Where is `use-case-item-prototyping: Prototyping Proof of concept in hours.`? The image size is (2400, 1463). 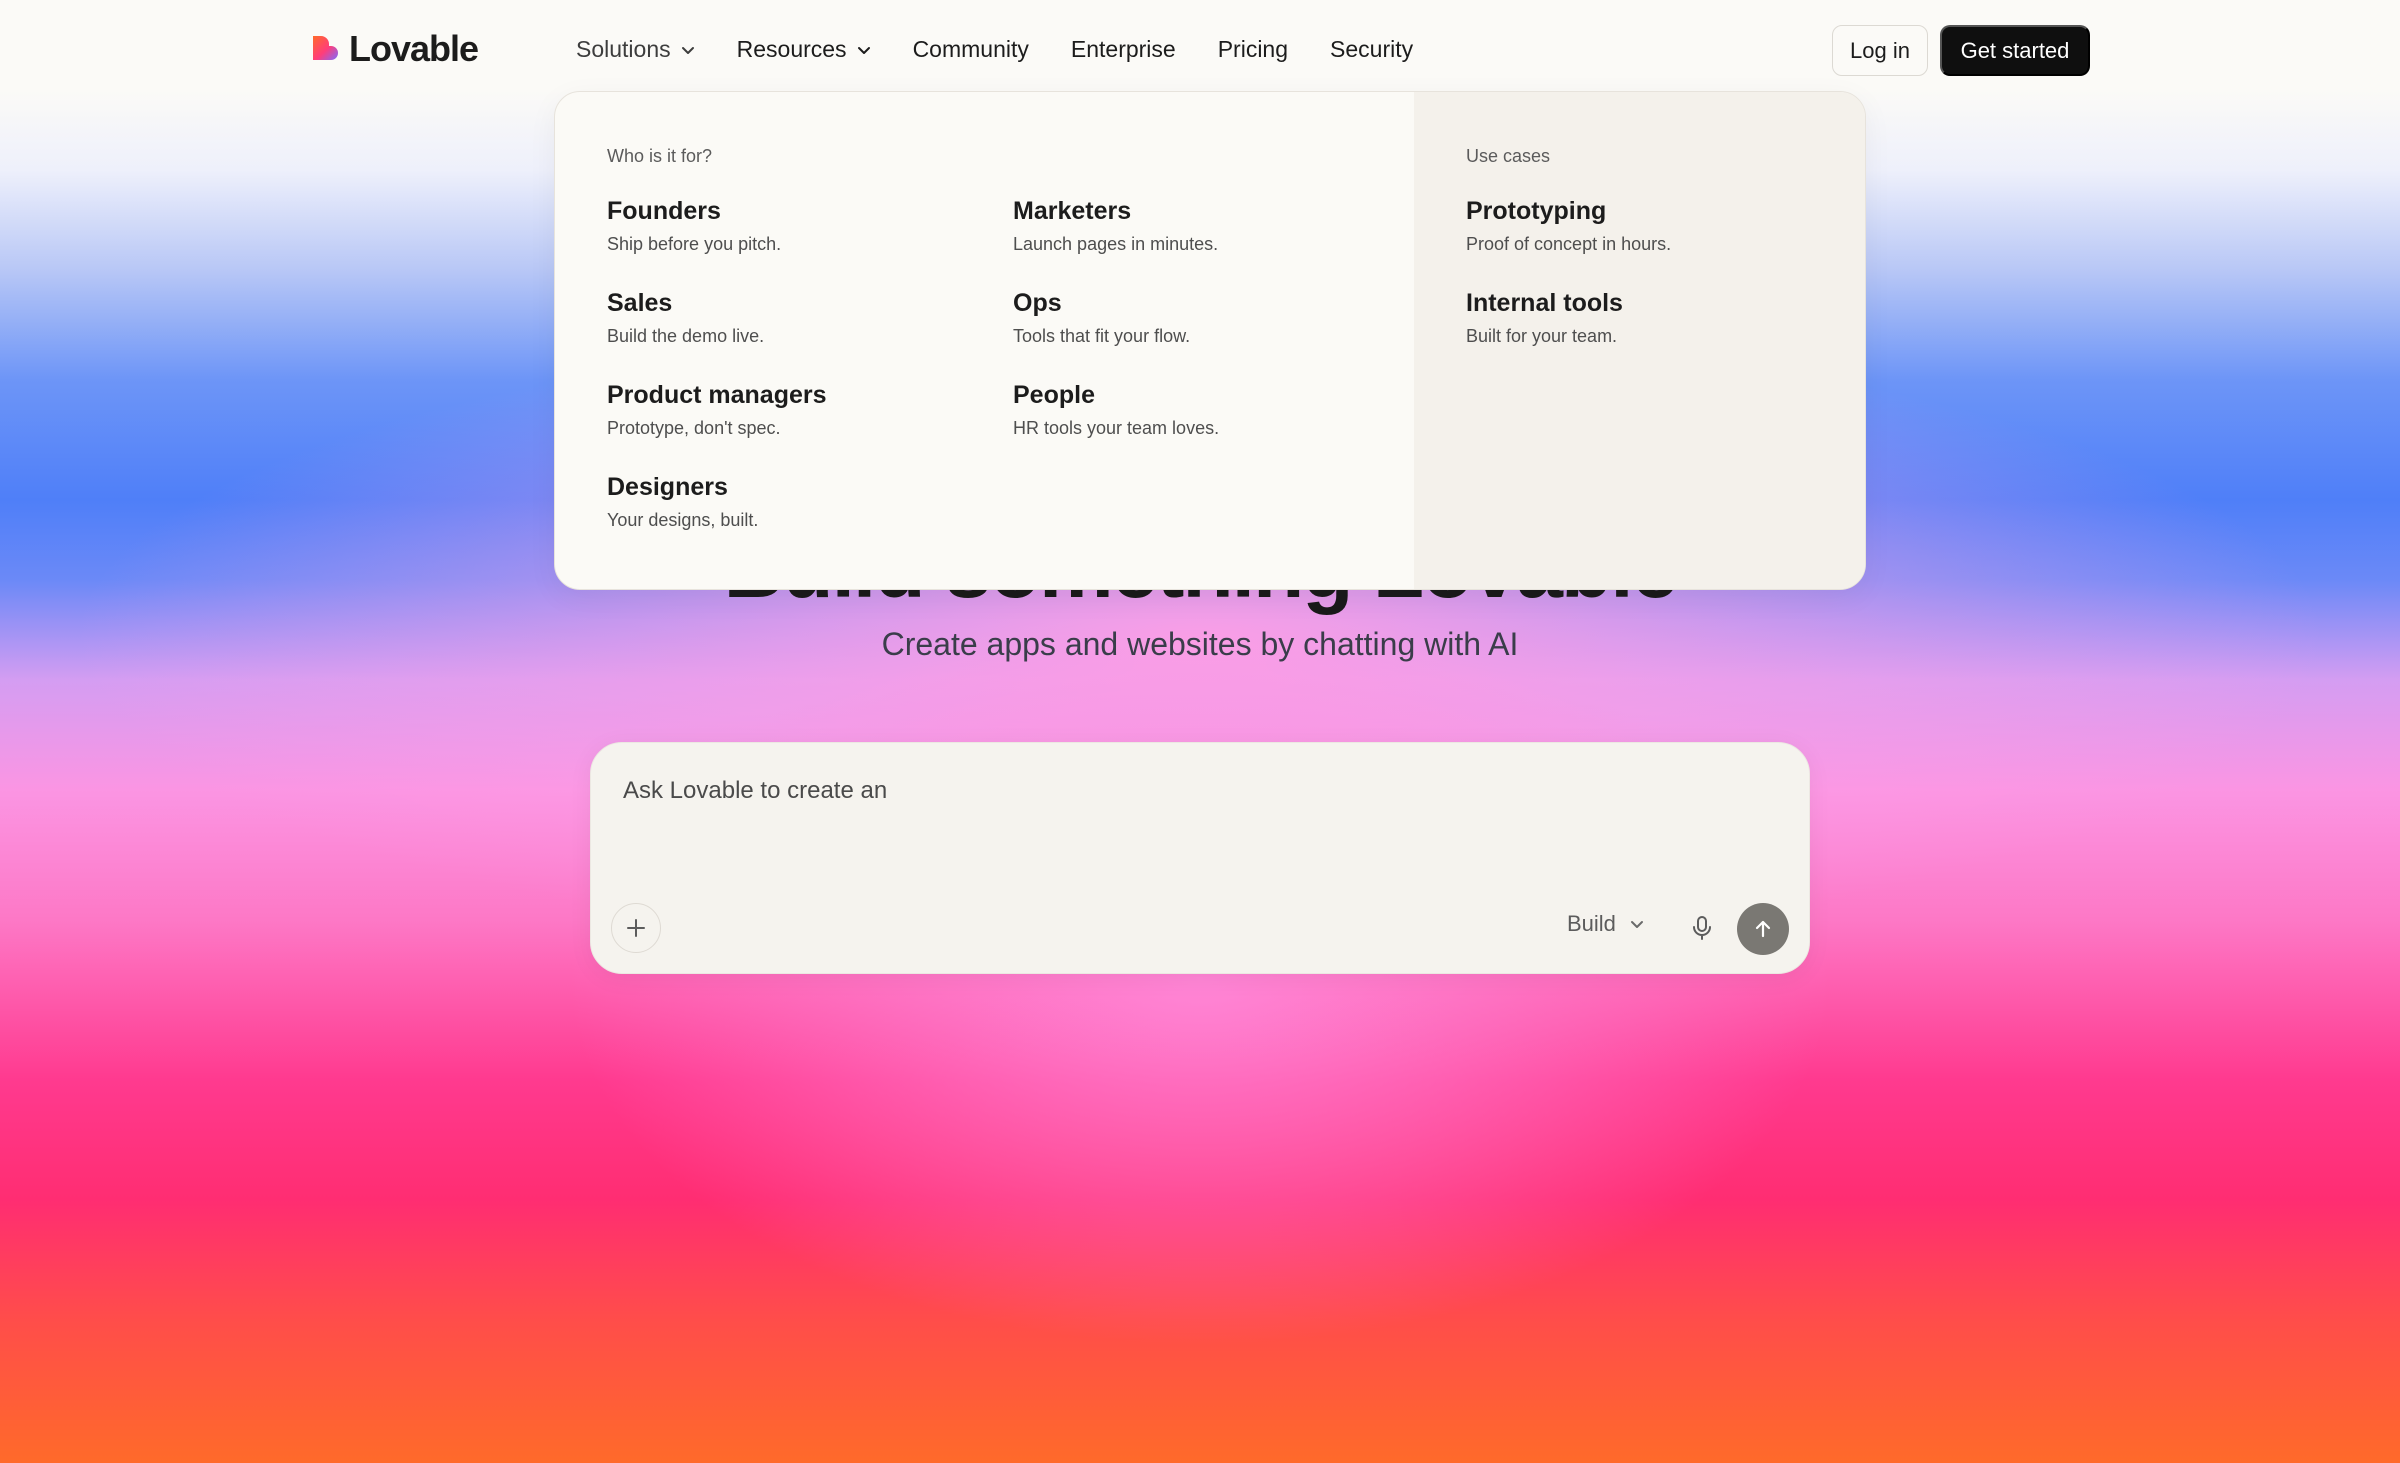 use-case-item-prototyping: Prototyping Proof of concept in hours. is located at coordinates (1665, 243).